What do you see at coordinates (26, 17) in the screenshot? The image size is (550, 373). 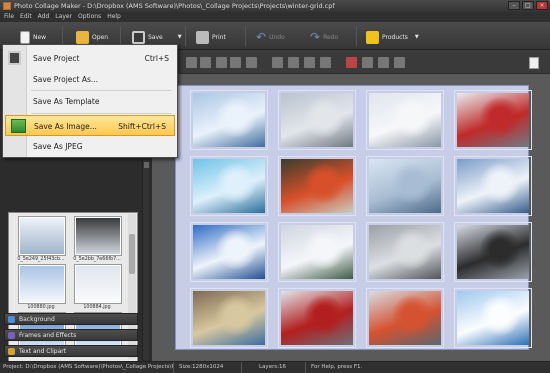 I see `menu-edit: Edit` at bounding box center [26, 17].